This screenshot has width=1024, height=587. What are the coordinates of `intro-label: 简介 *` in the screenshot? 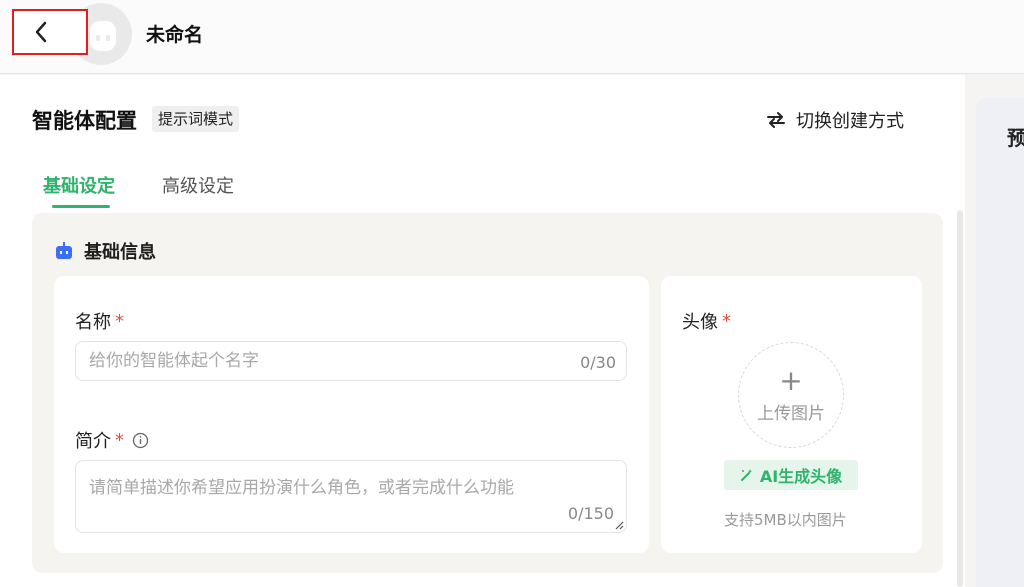 It's located at (112, 440).